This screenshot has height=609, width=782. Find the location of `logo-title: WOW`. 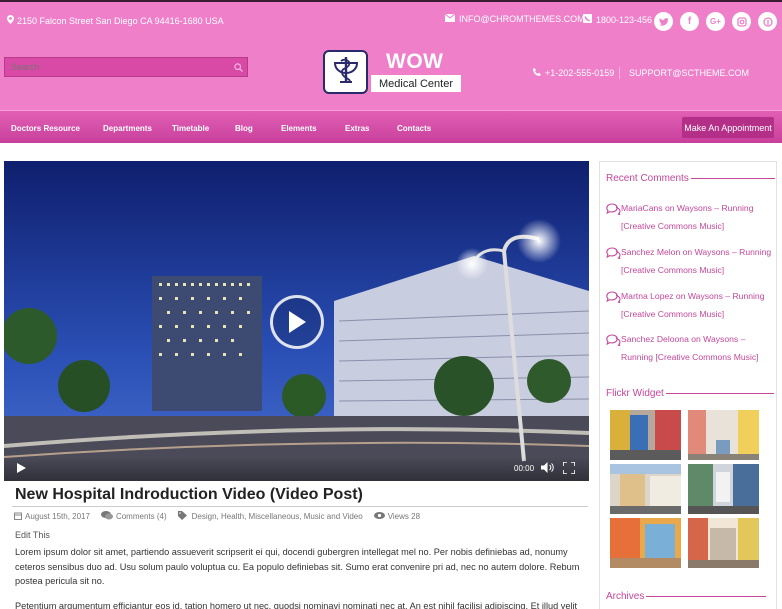

logo-title: WOW is located at coordinates (414, 62).